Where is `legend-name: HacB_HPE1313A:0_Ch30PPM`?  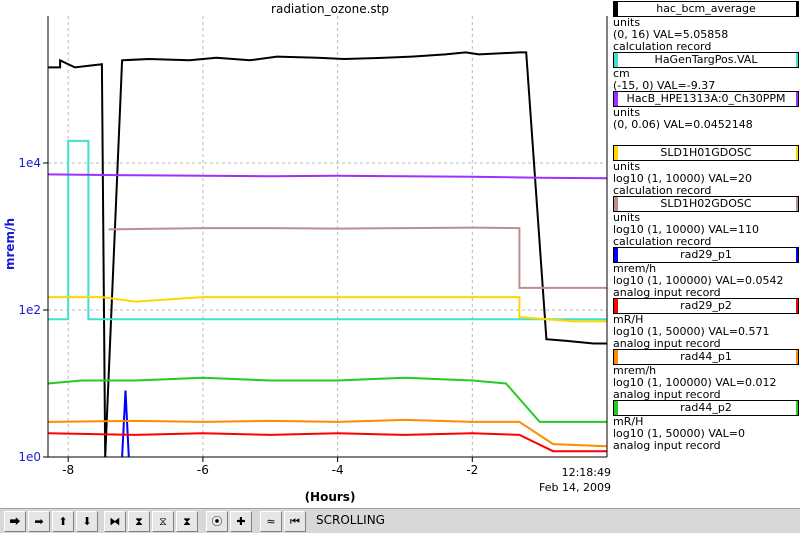
legend-name: HacB_HPE1313A:0_Ch30PPM is located at coordinates (706, 98).